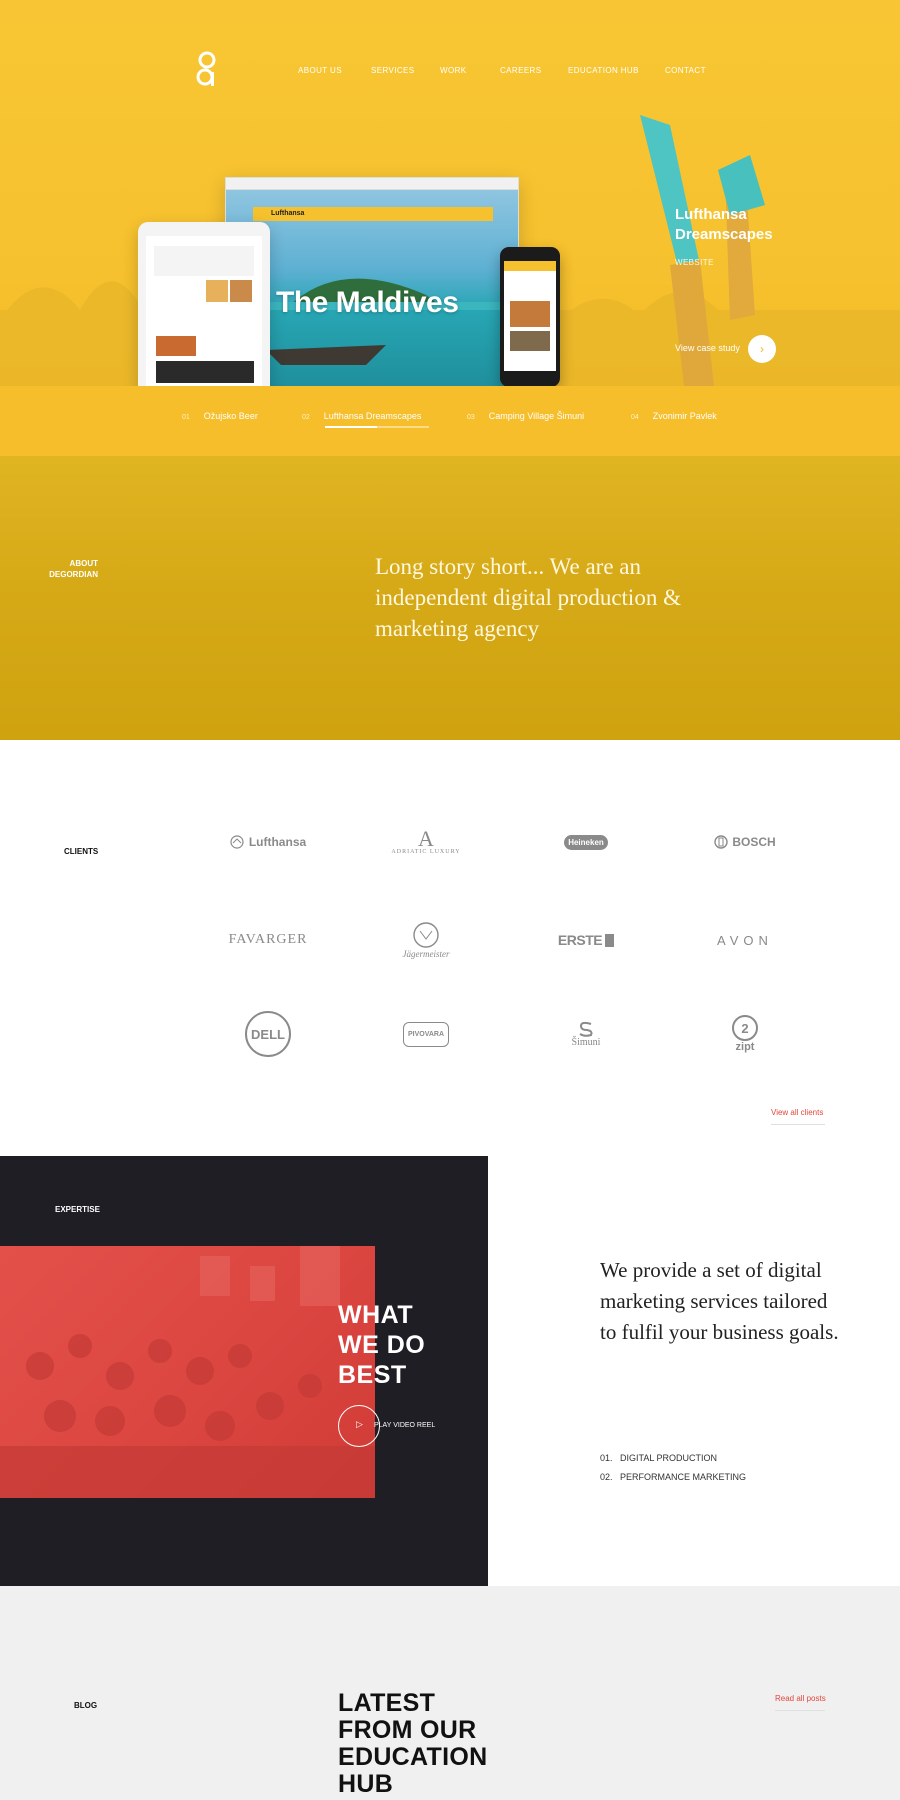  What do you see at coordinates (797, 1112) in the screenshot?
I see `view-all-clients-link: View all clients` at bounding box center [797, 1112].